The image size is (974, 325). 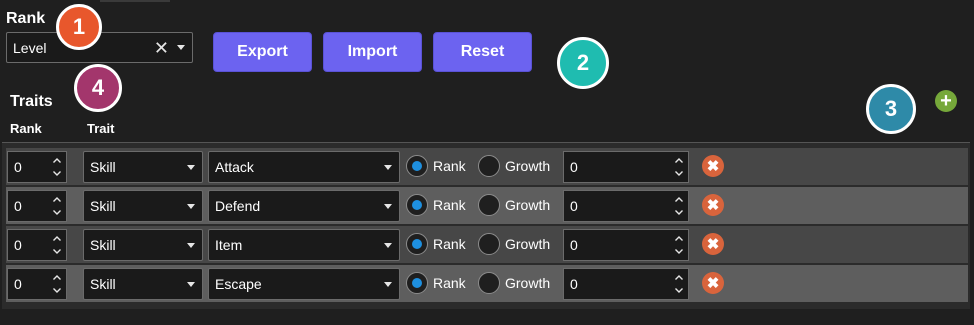 I want to click on plus-icon: +, so click(x=946, y=101).